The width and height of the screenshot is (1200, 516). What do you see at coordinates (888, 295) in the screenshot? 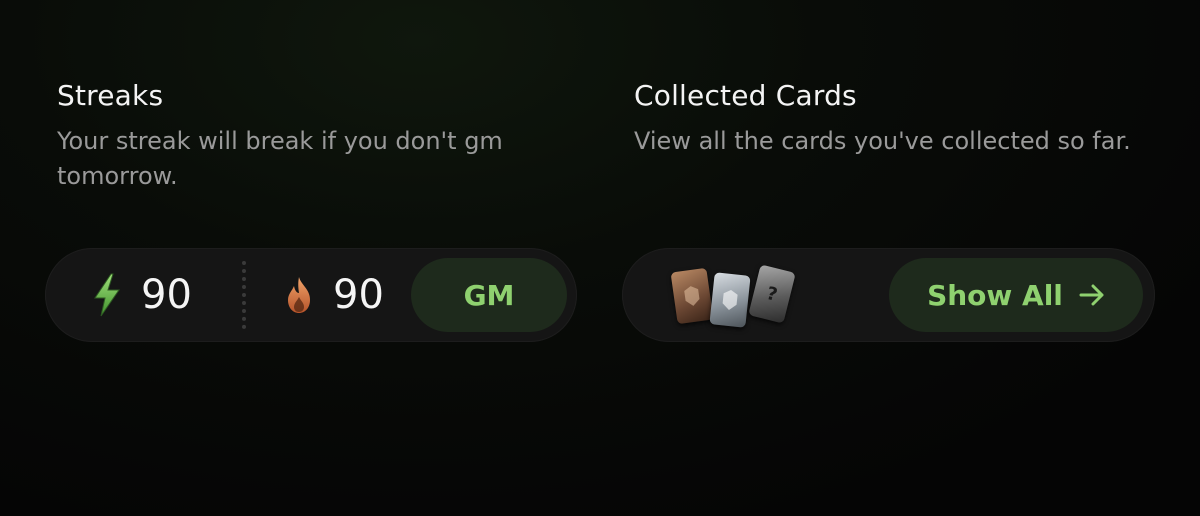
I see `collected-cards-panel: ? Show All` at bounding box center [888, 295].